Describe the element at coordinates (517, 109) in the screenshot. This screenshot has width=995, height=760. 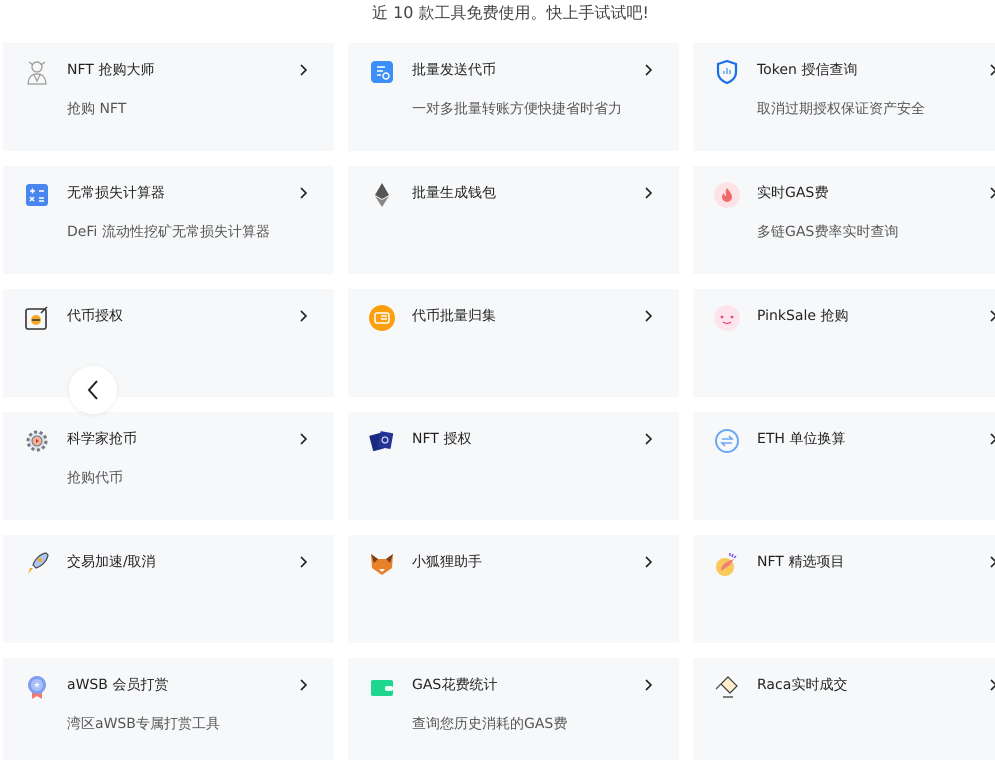
I see `tool-description: 一对多批量转账方便快捷省时省力` at that location.